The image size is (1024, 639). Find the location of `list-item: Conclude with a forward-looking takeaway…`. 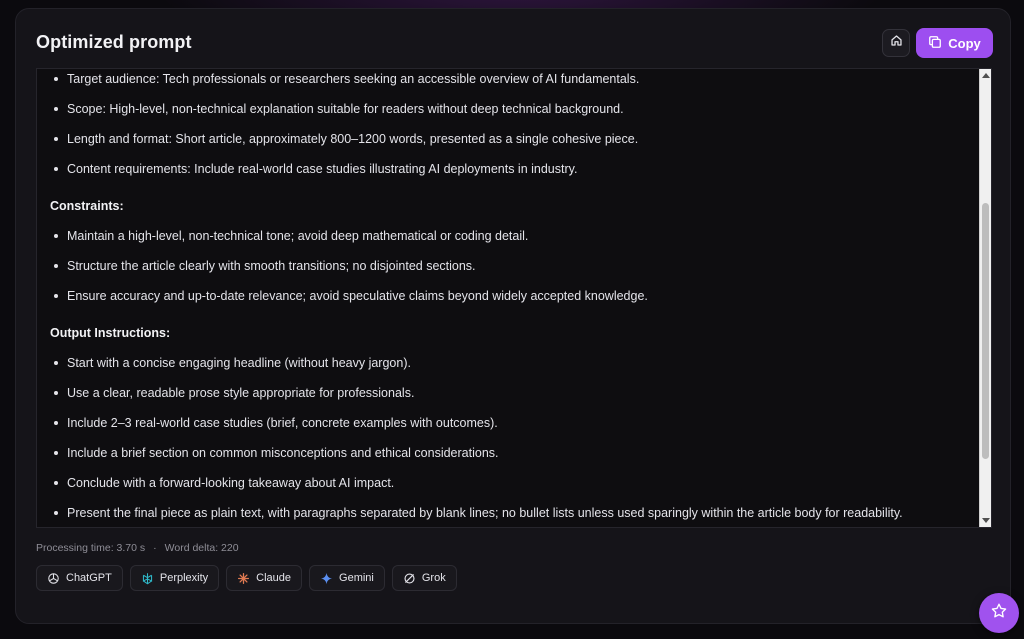

list-item: Conclude with a forward-looking takeaway… is located at coordinates (510, 483).